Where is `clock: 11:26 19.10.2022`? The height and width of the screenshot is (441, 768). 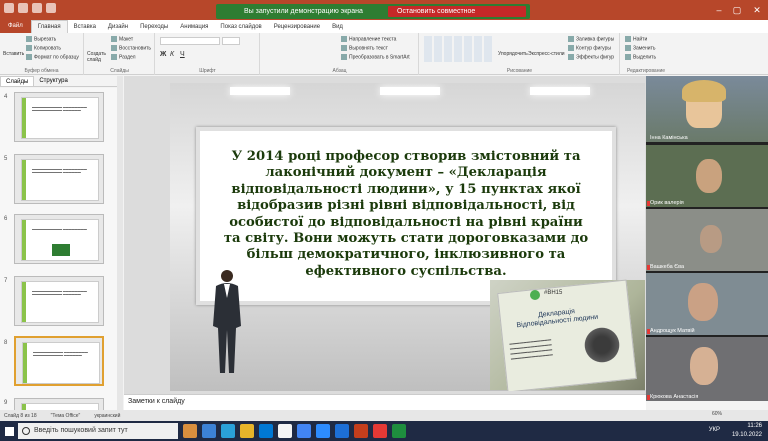
clock: 11:26 19.10.2022 is located at coordinates (747, 431).